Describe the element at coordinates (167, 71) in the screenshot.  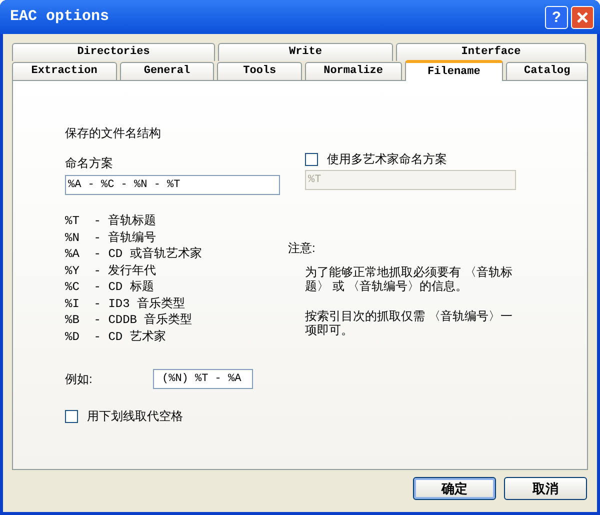
I see `tab: General` at that location.